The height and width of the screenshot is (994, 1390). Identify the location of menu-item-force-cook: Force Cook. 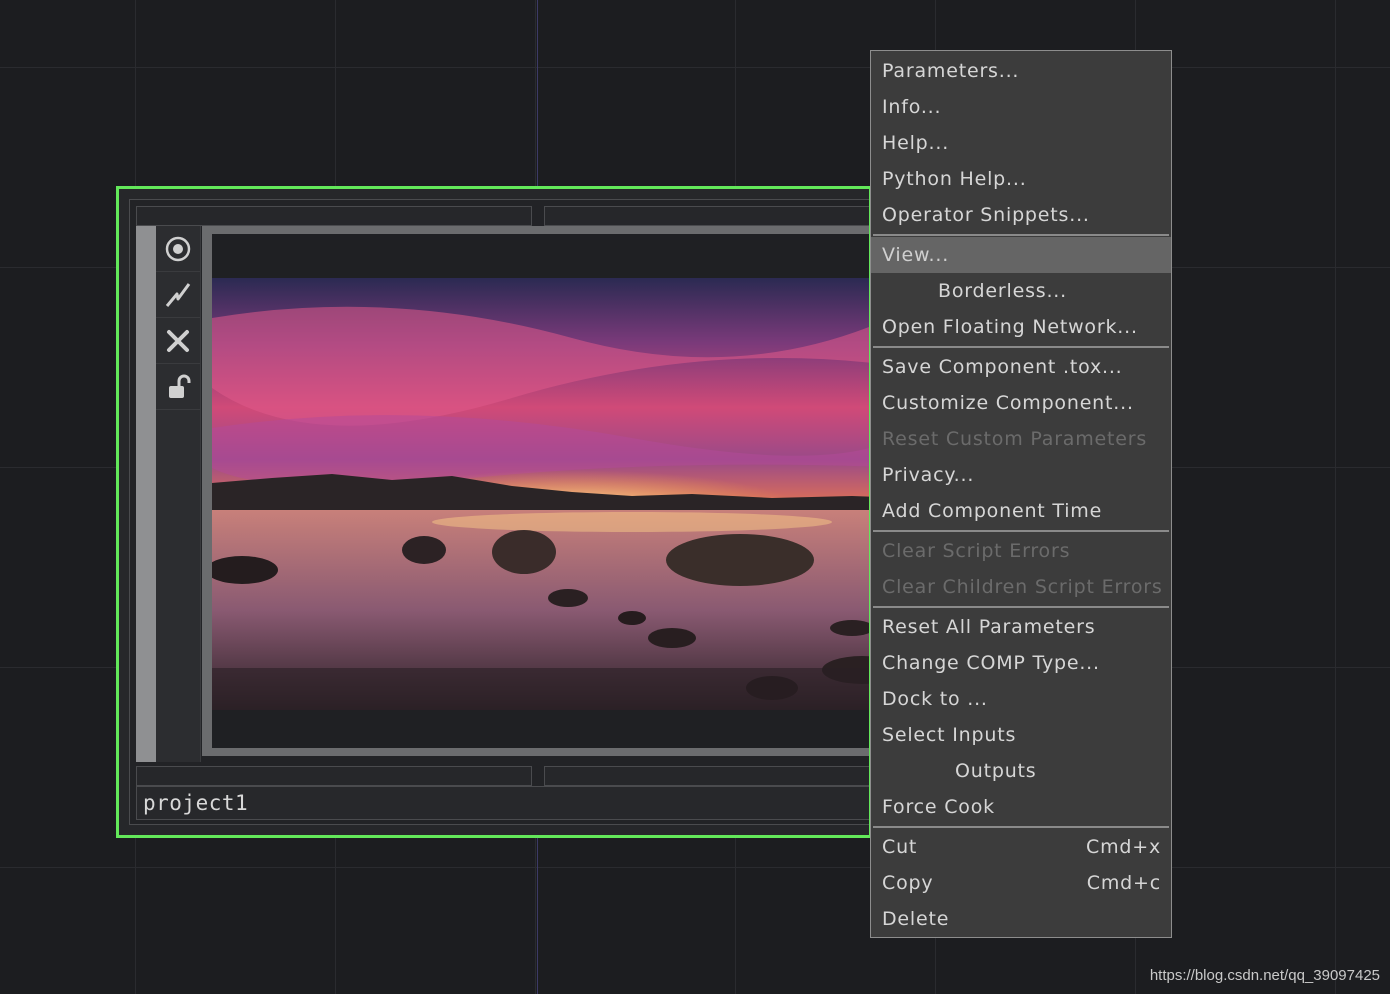
(1021, 807).